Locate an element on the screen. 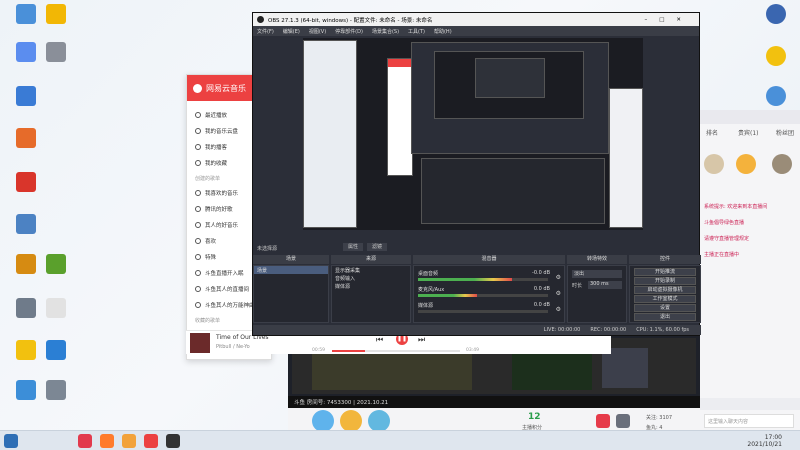 The image size is (800, 450). live-time: LIVE: 00:00:00 is located at coordinates (562, 330).